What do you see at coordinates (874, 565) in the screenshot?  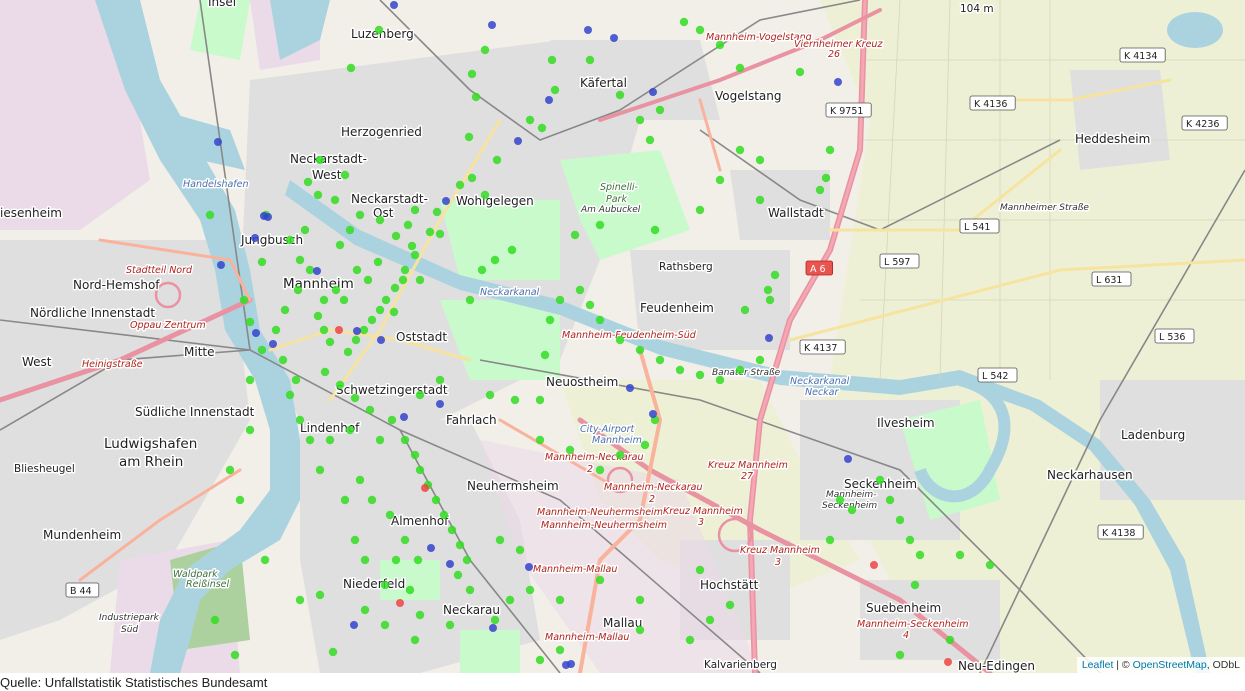 I see `accident-marker-red` at bounding box center [874, 565].